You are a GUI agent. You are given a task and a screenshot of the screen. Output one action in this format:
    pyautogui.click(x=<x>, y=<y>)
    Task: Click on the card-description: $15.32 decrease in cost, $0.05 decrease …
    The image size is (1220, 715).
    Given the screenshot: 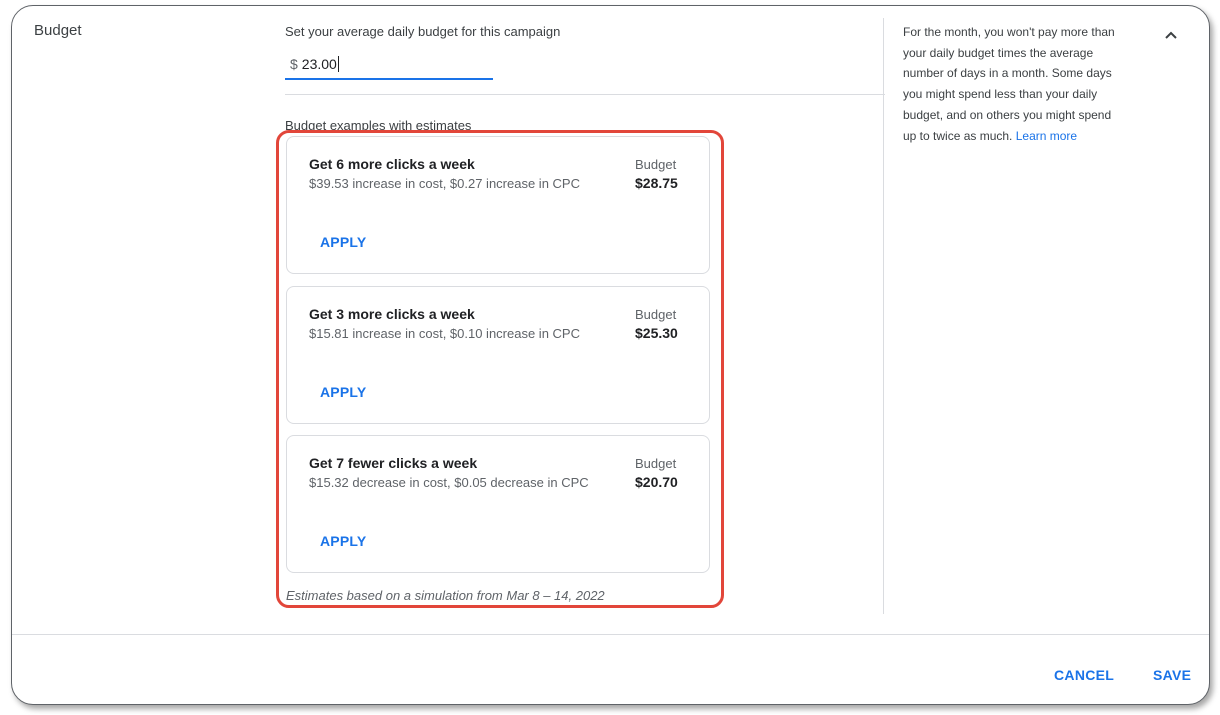 What is the action you would take?
    pyautogui.click(x=449, y=482)
    